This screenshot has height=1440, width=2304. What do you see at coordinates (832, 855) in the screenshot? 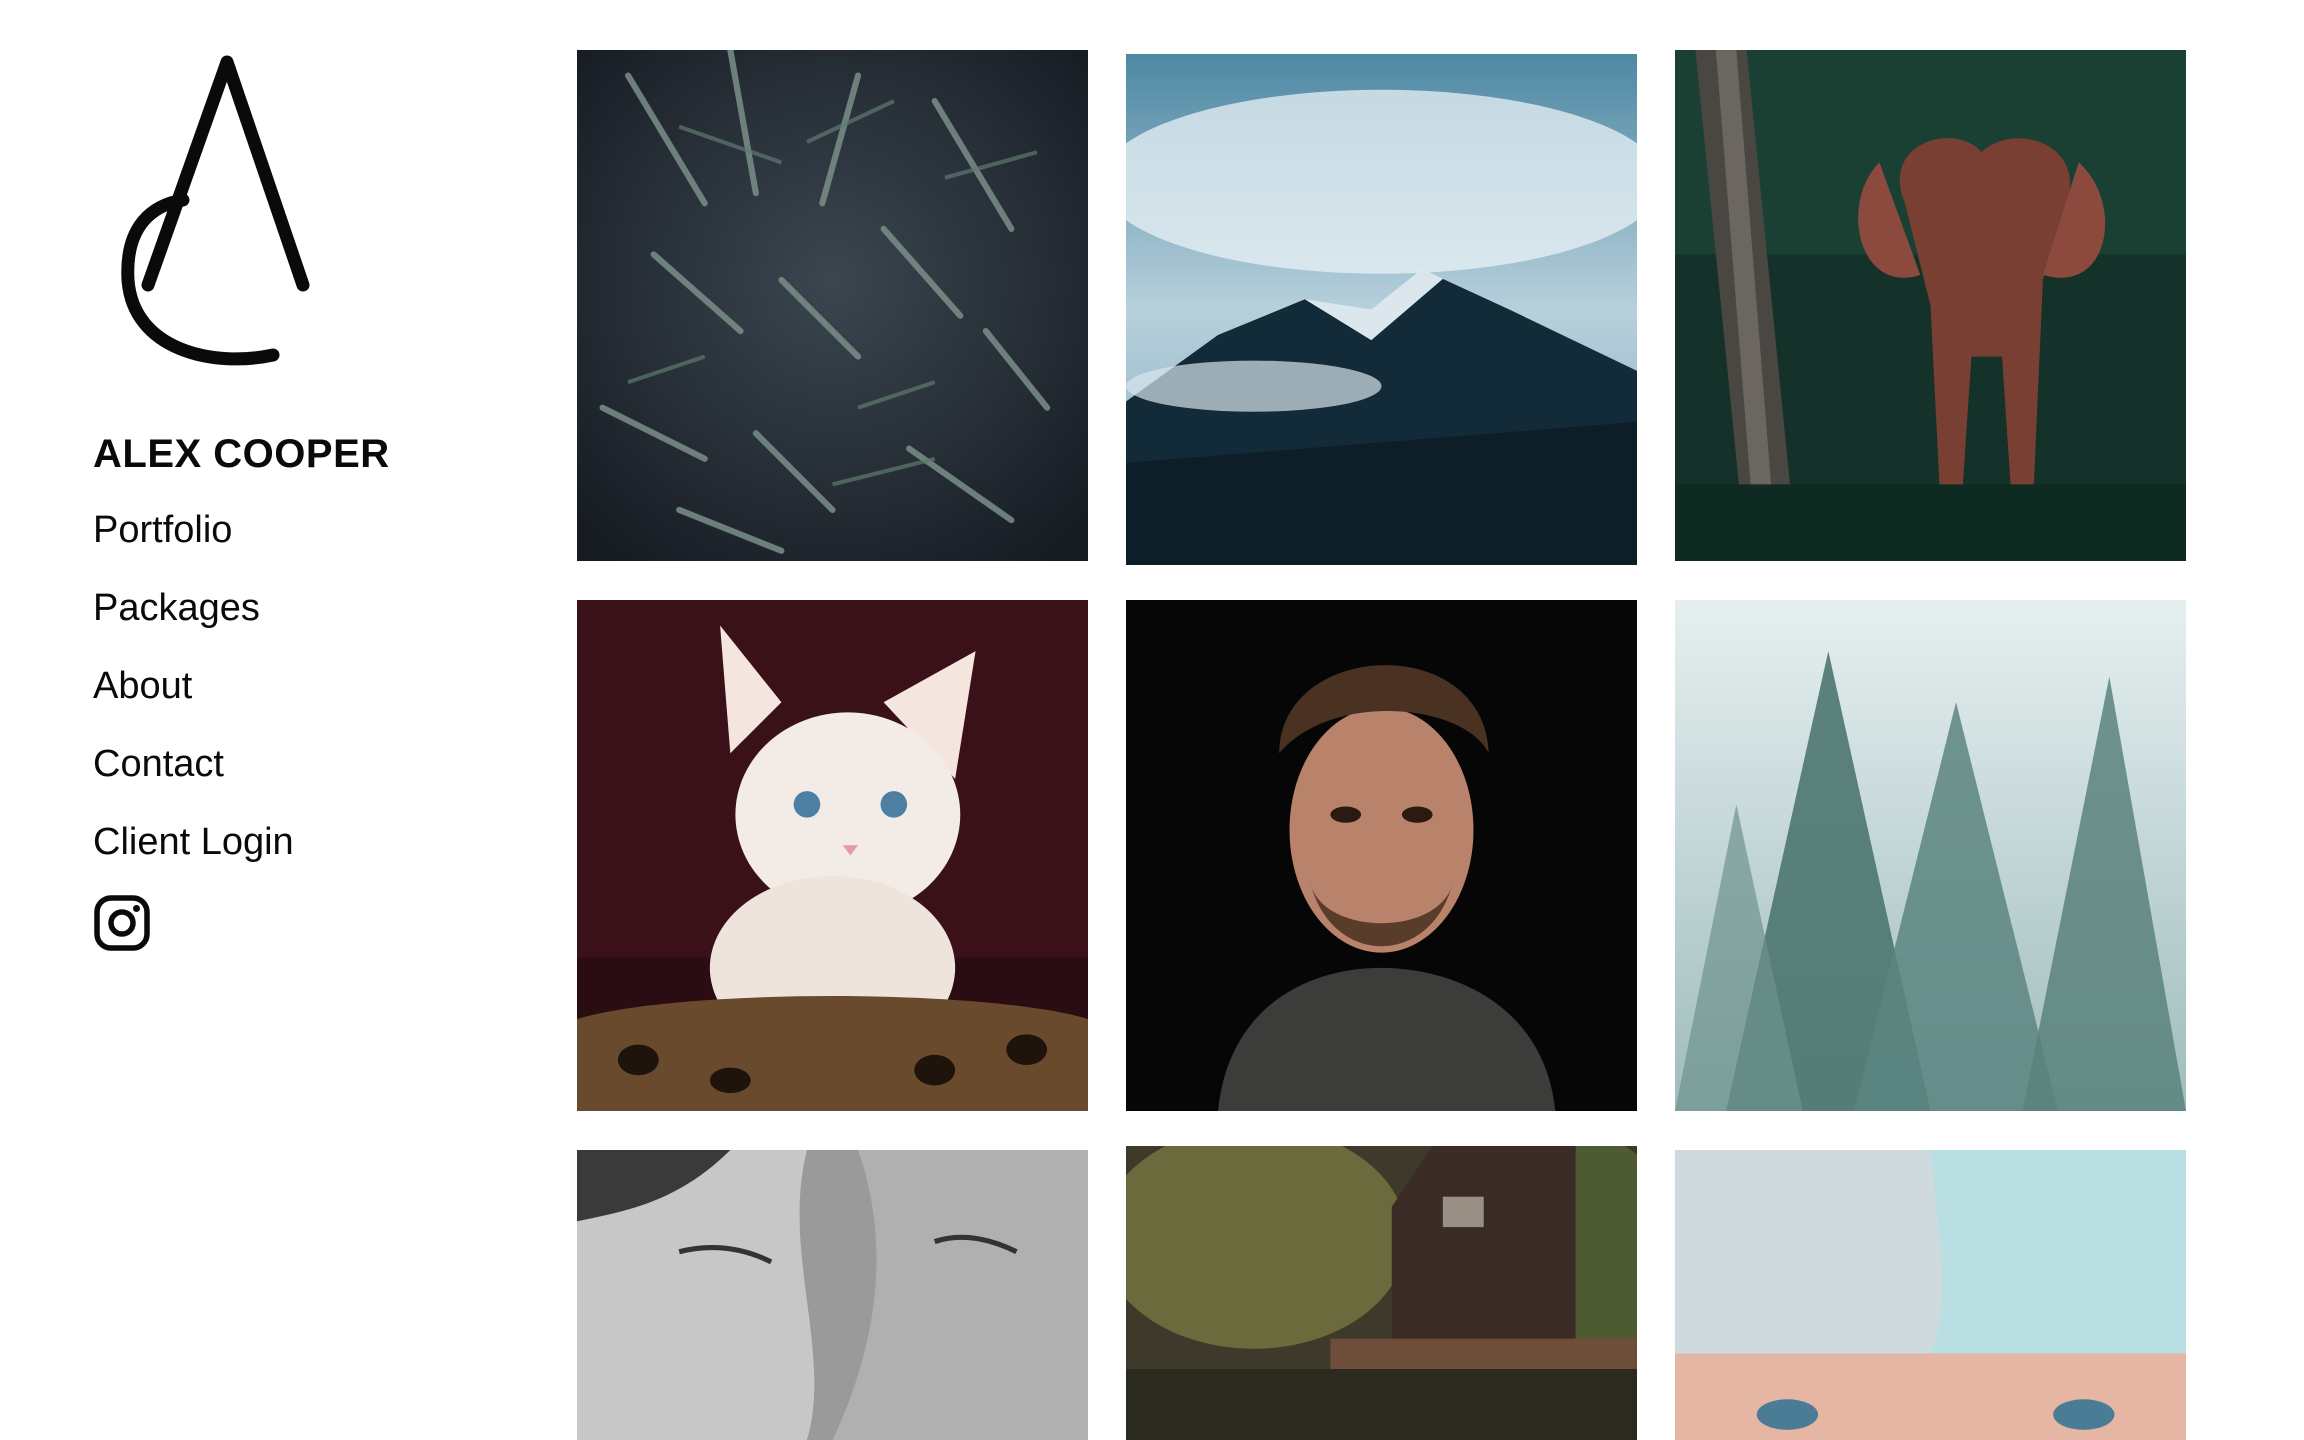
I see `gallery-image-kitten` at bounding box center [832, 855].